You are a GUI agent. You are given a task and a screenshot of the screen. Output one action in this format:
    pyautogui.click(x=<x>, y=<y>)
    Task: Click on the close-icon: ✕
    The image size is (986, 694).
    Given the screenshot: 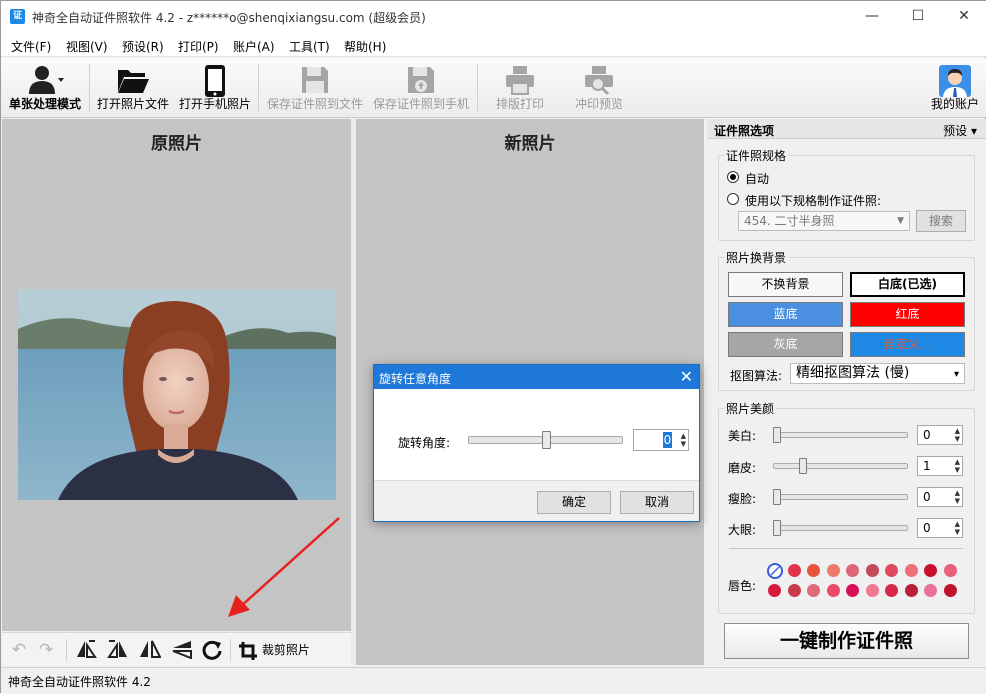 What is the action you would take?
    pyautogui.click(x=686, y=376)
    